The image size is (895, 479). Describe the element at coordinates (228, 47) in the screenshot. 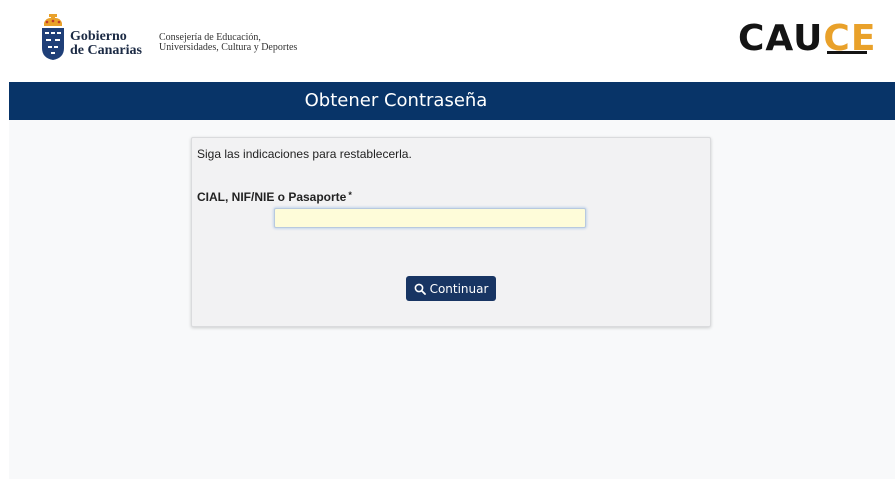

I see `consejeria-line-2: Universidades, Cultura y Deportes` at that location.